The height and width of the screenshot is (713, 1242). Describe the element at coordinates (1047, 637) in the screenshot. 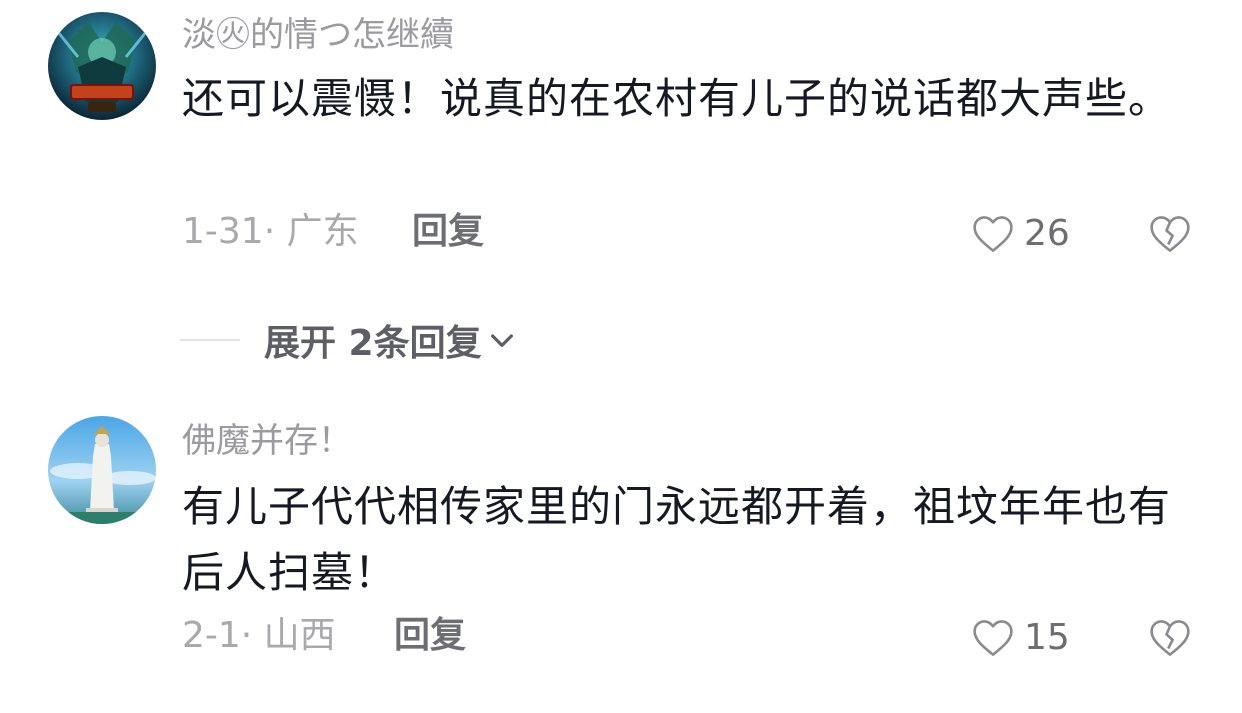

I see `like-count: 15` at that location.